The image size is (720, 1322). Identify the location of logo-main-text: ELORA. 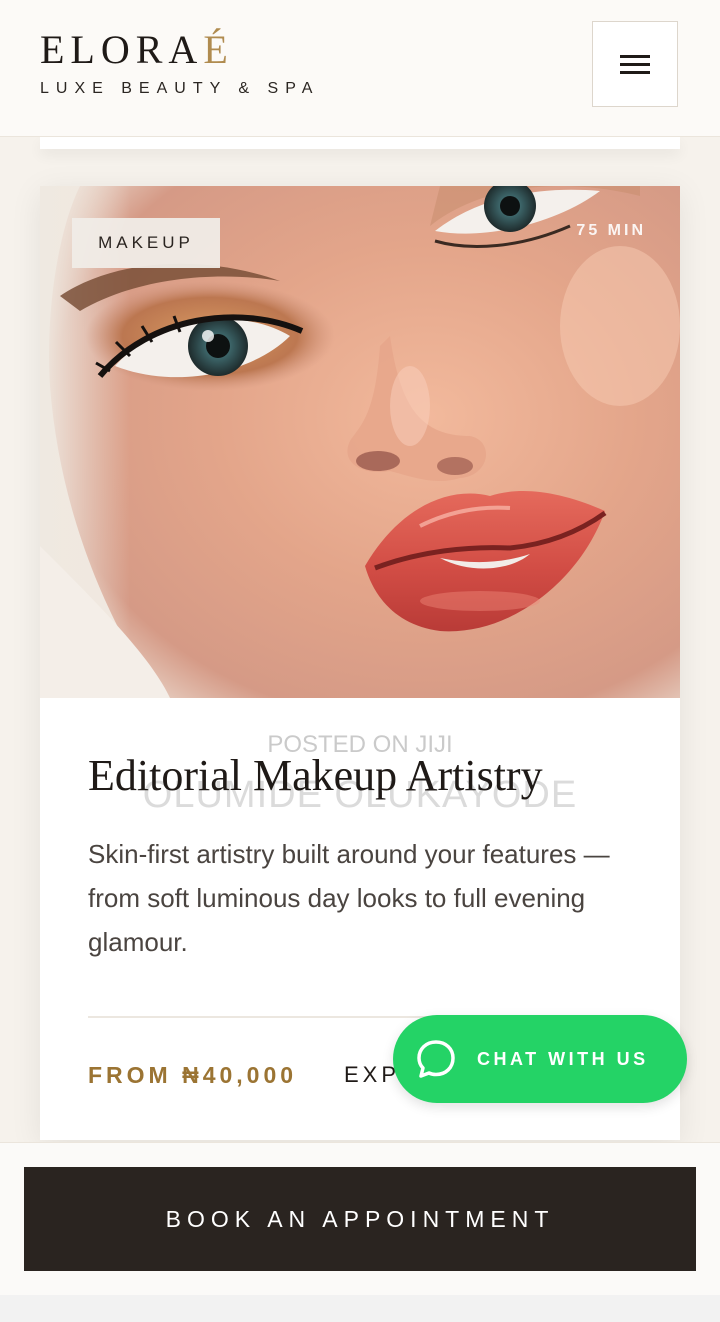
(122, 49).